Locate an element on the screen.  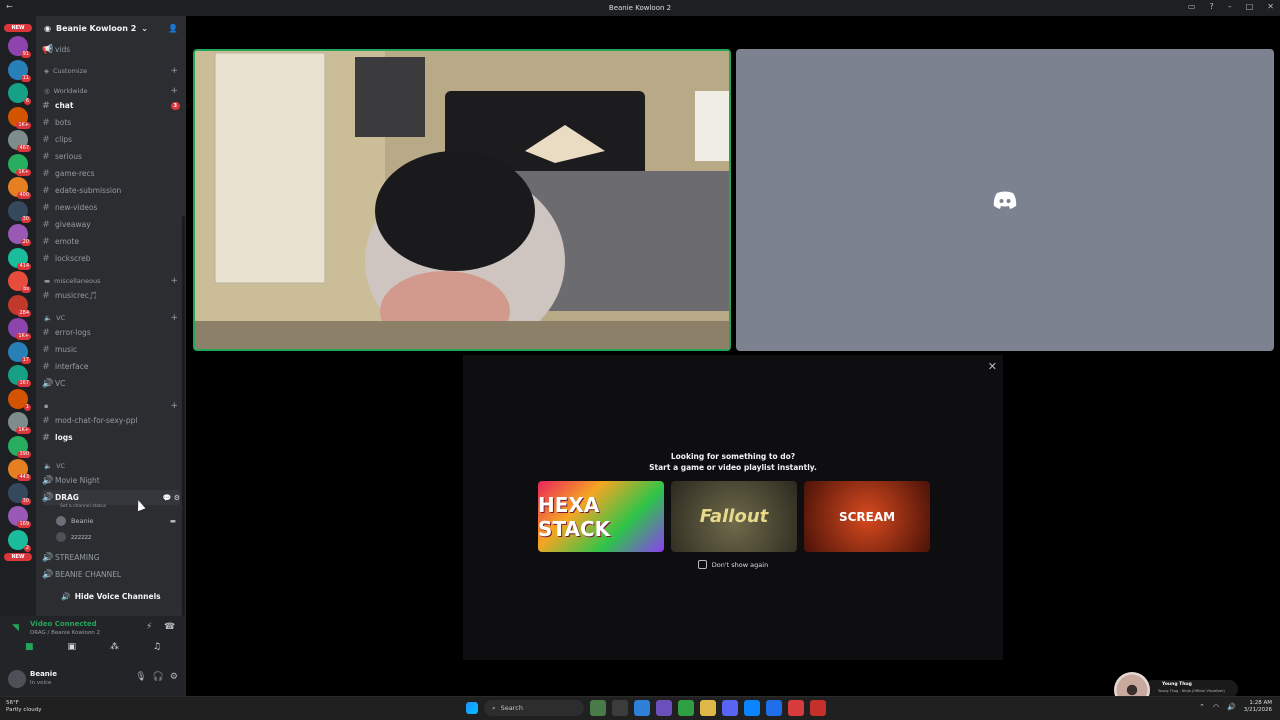
activity-card-fallout: Fallout is located at coordinates (734, 516).